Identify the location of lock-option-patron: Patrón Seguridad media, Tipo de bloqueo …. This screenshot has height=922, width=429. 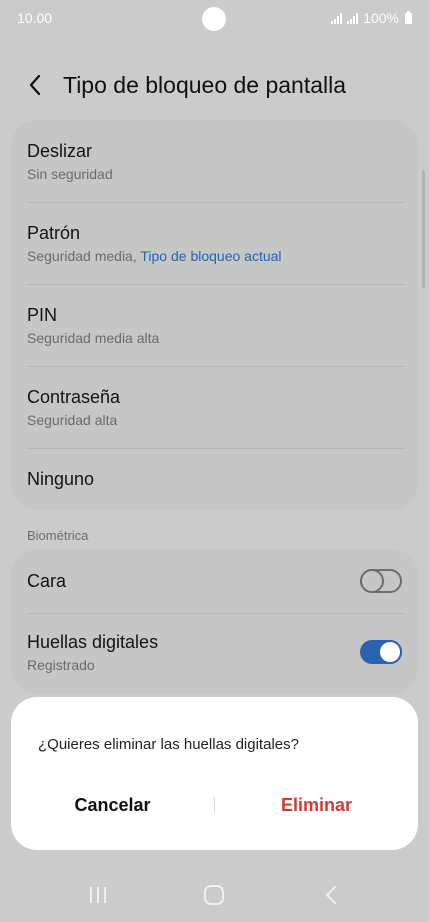
(214, 243).